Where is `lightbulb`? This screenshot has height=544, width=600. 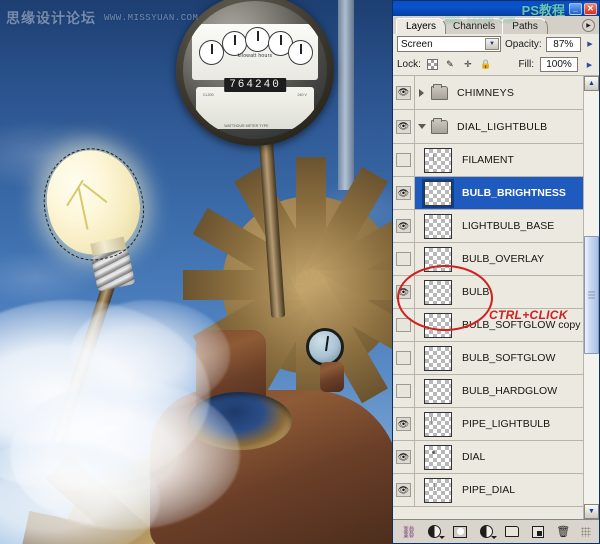 lightbulb is located at coordinates (101, 218).